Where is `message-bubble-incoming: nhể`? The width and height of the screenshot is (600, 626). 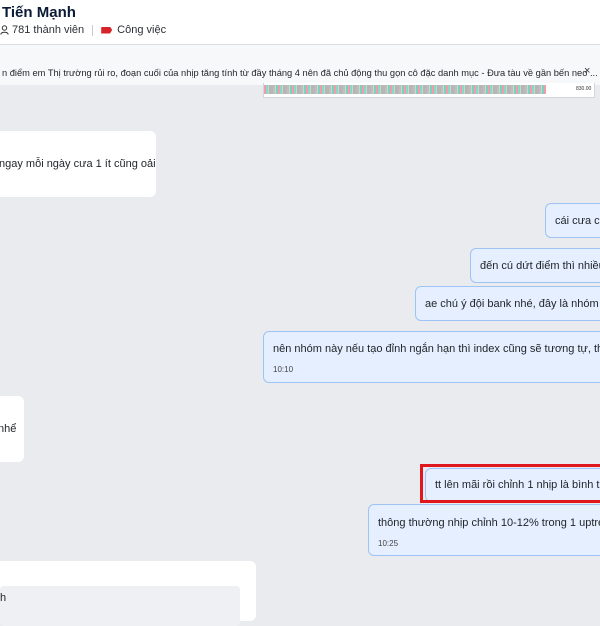
message-bubble-incoming: nhể is located at coordinates (12, 429).